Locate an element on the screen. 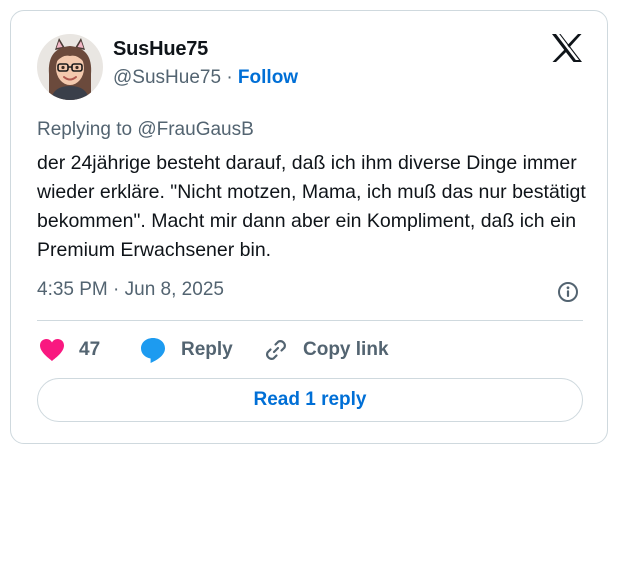  author-handle-row: @SusHue75 · Follow is located at coordinates (205, 78).